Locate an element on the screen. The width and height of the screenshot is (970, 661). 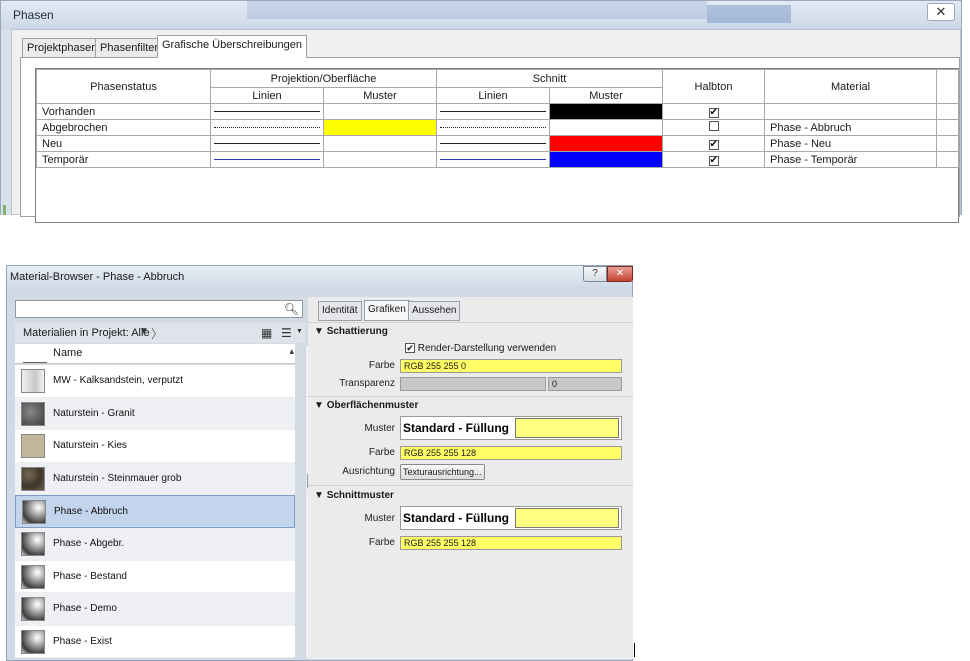
row-phase-name: Temporär is located at coordinates (123, 159).